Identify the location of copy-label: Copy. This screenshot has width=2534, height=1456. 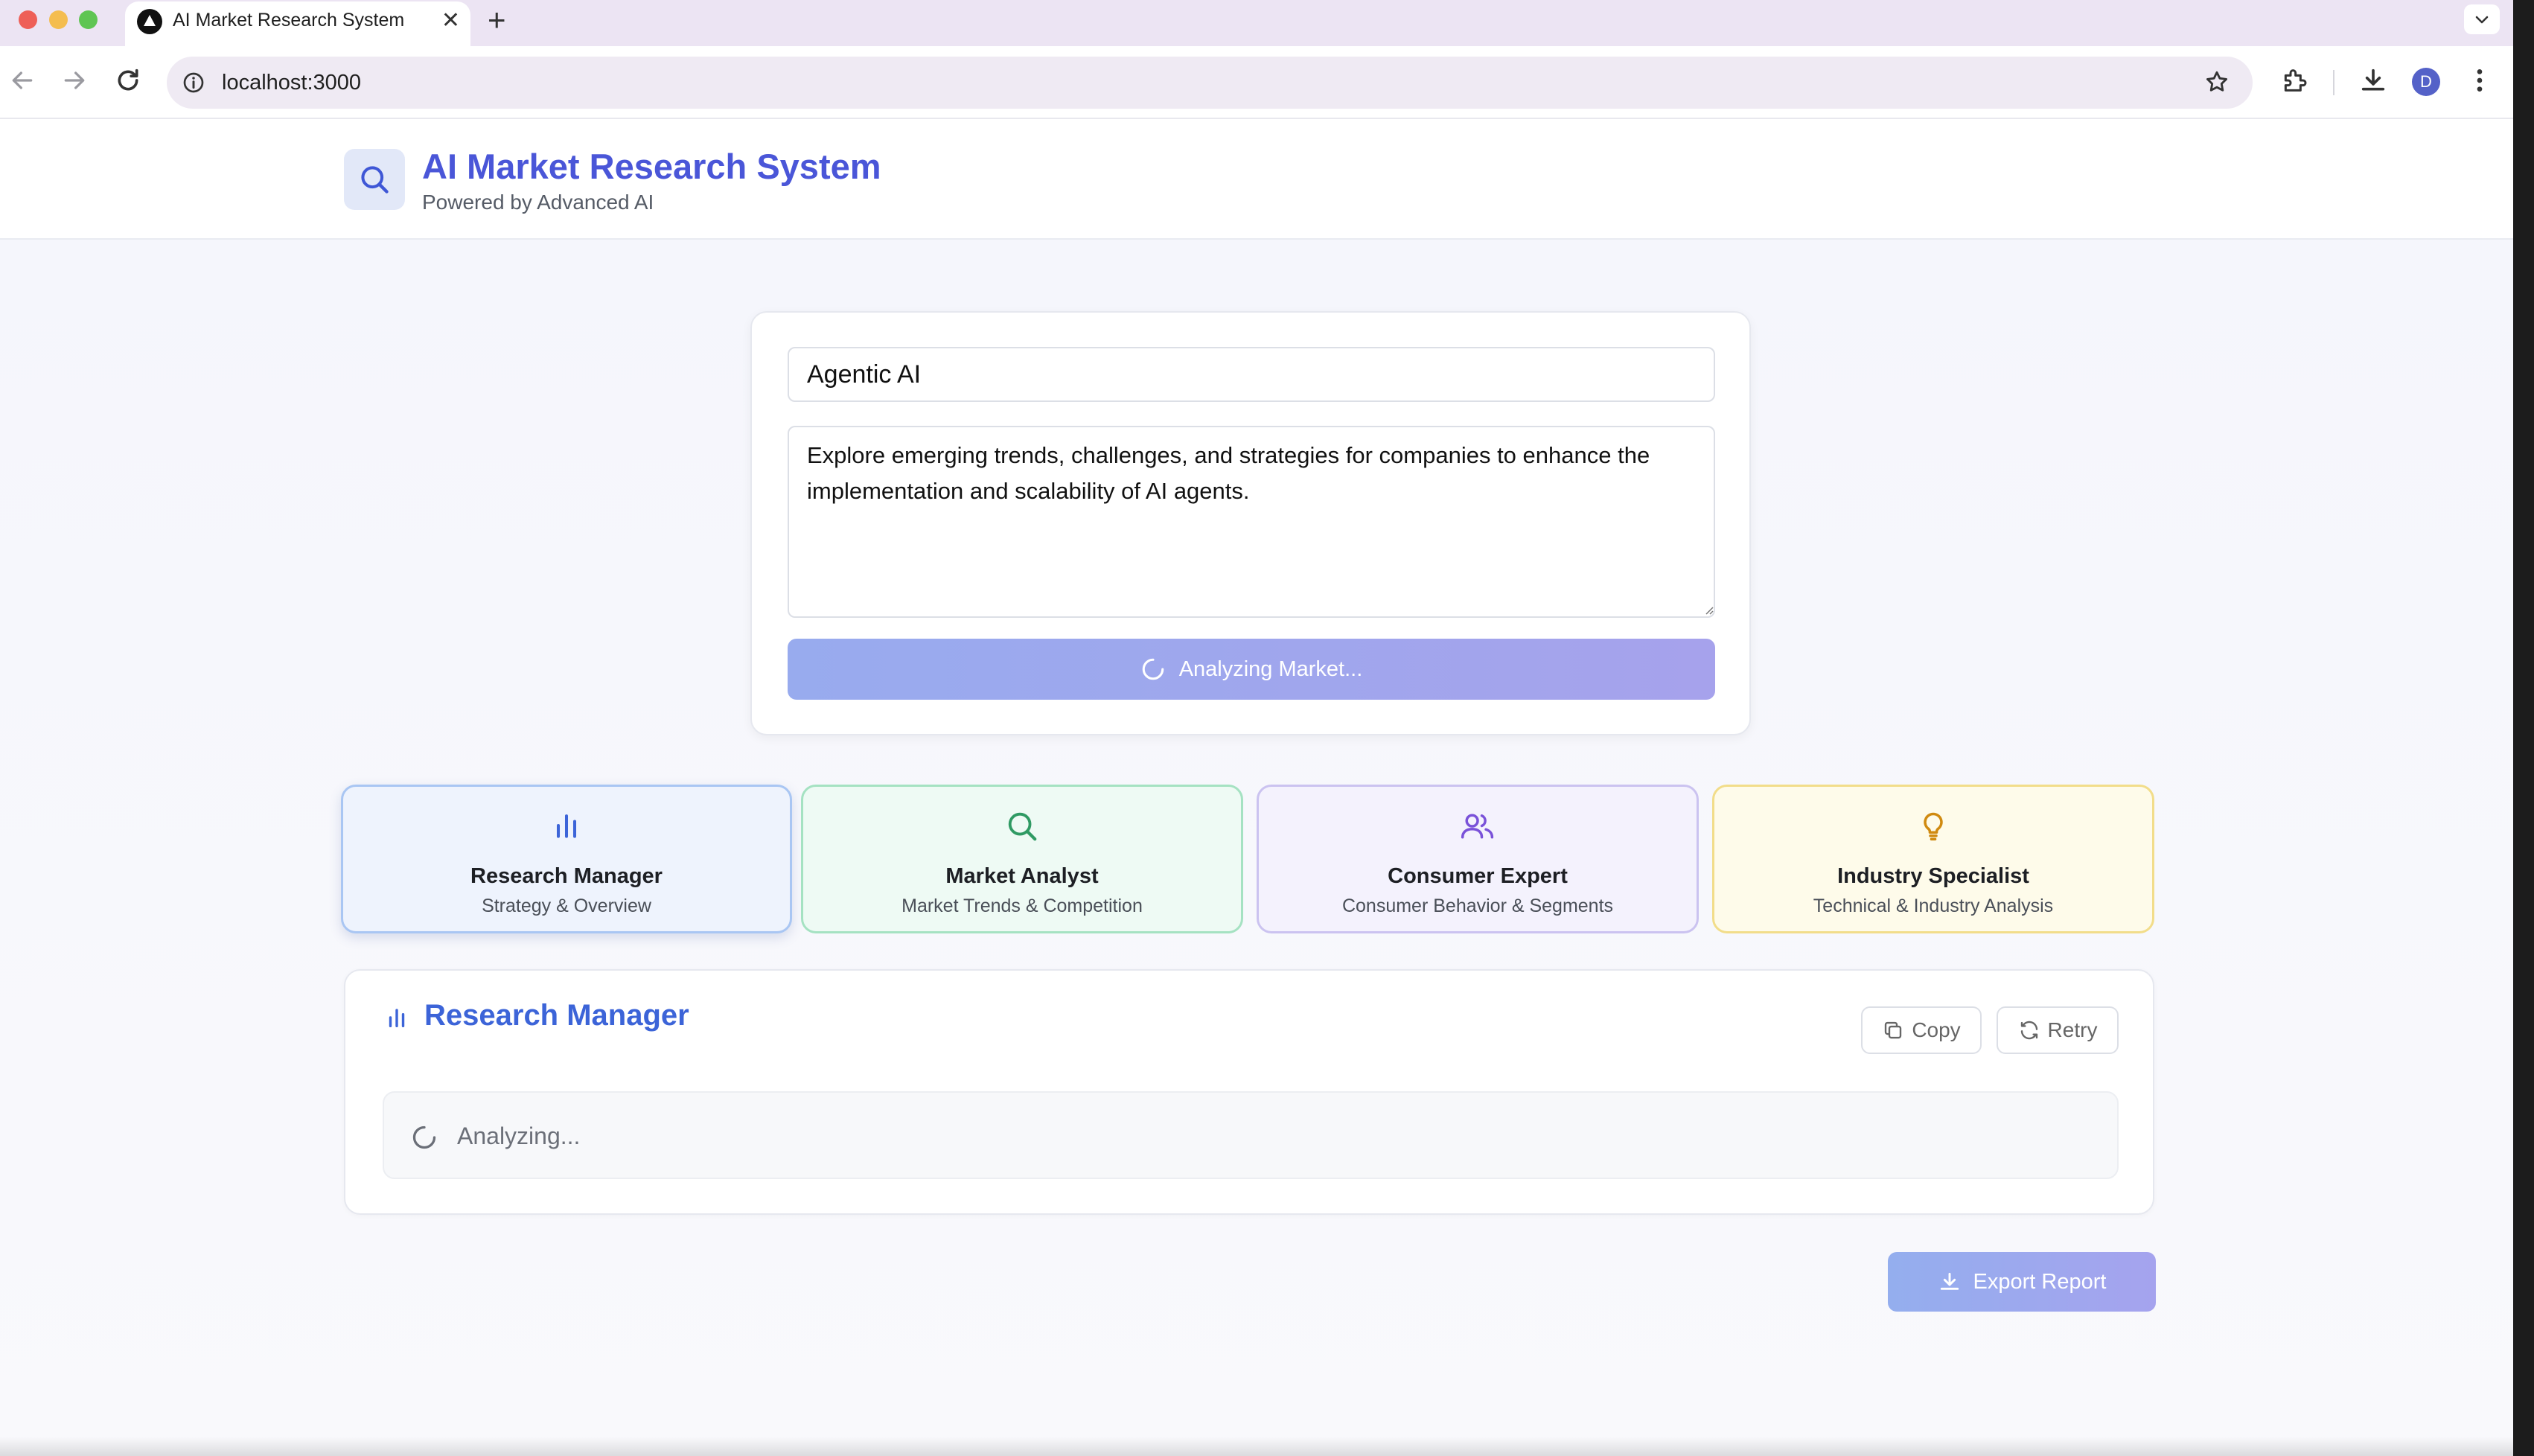
(1936, 1029).